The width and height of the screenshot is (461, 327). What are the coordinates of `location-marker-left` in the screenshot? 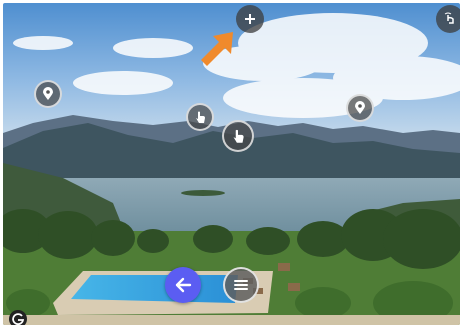 It's located at (48, 94).